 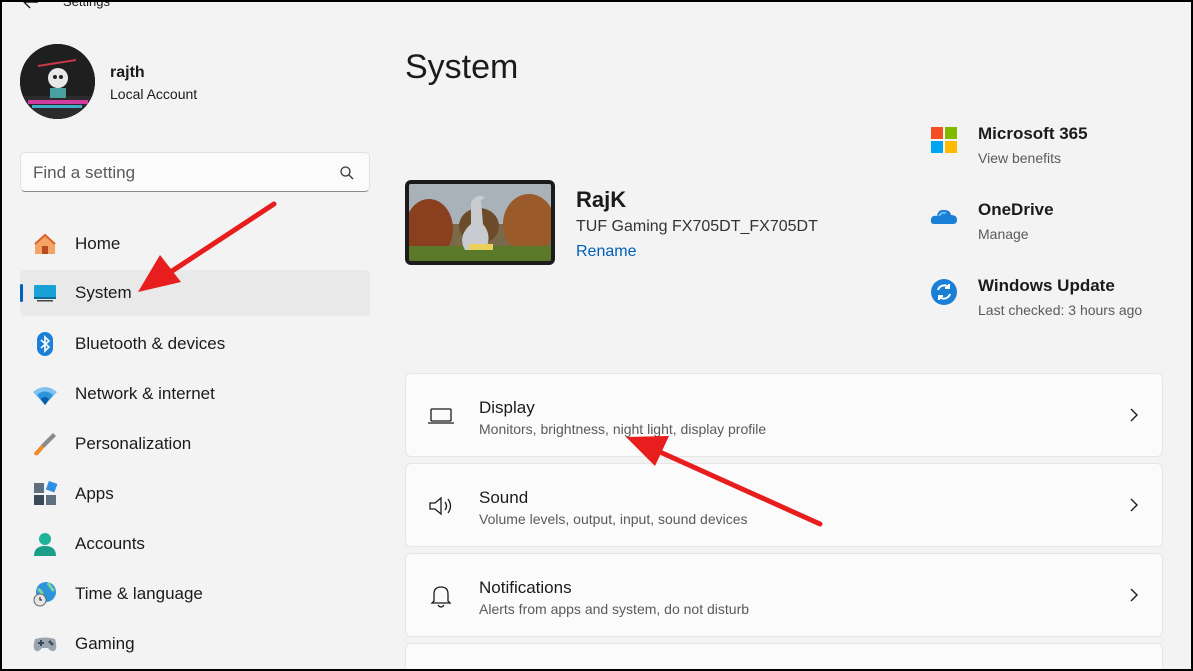 I want to click on sidebar-item-apps: Apps, so click(x=195, y=494).